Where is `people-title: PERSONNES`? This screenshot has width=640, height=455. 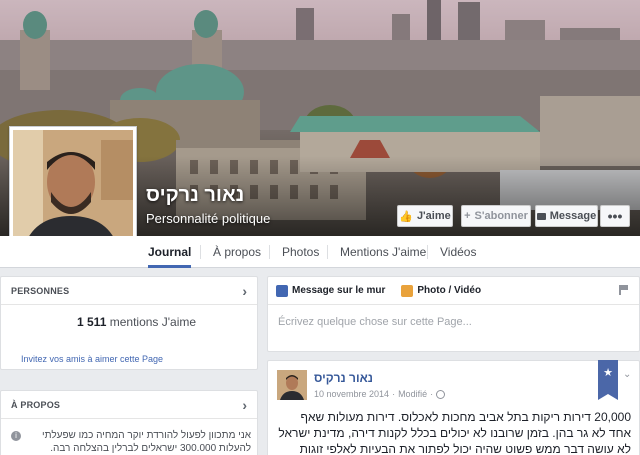 people-title: PERSONNES is located at coordinates (40, 290).